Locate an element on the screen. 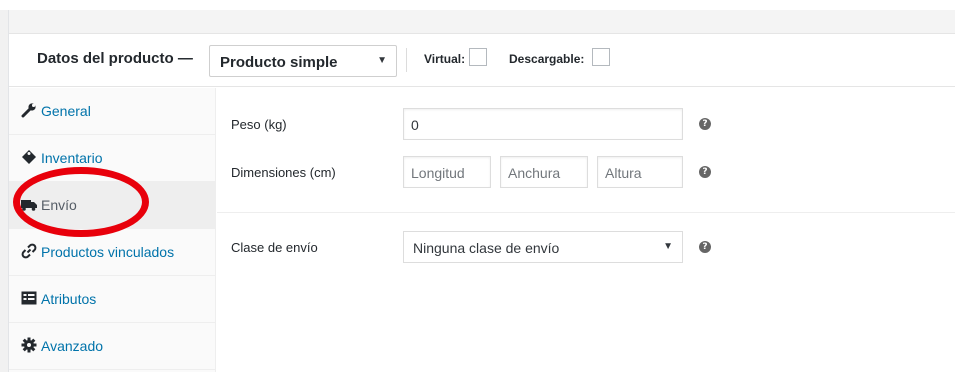 This screenshot has width=955, height=372. tab-attributes: Atributos is located at coordinates (112, 299).